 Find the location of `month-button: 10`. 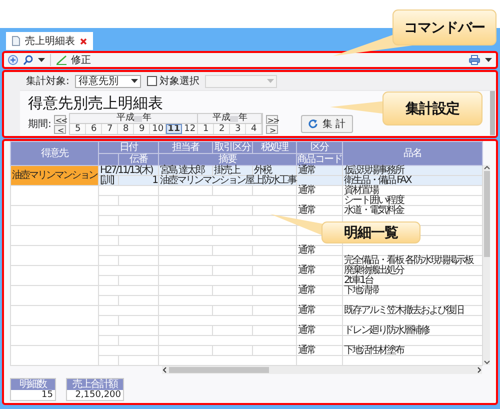

month-button: 10 is located at coordinates (158, 129).